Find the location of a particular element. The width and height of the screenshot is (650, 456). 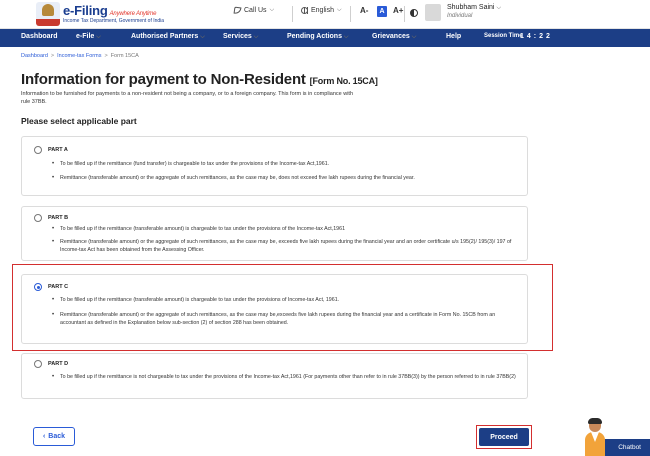

part-a-label: PART A is located at coordinates (58, 150).